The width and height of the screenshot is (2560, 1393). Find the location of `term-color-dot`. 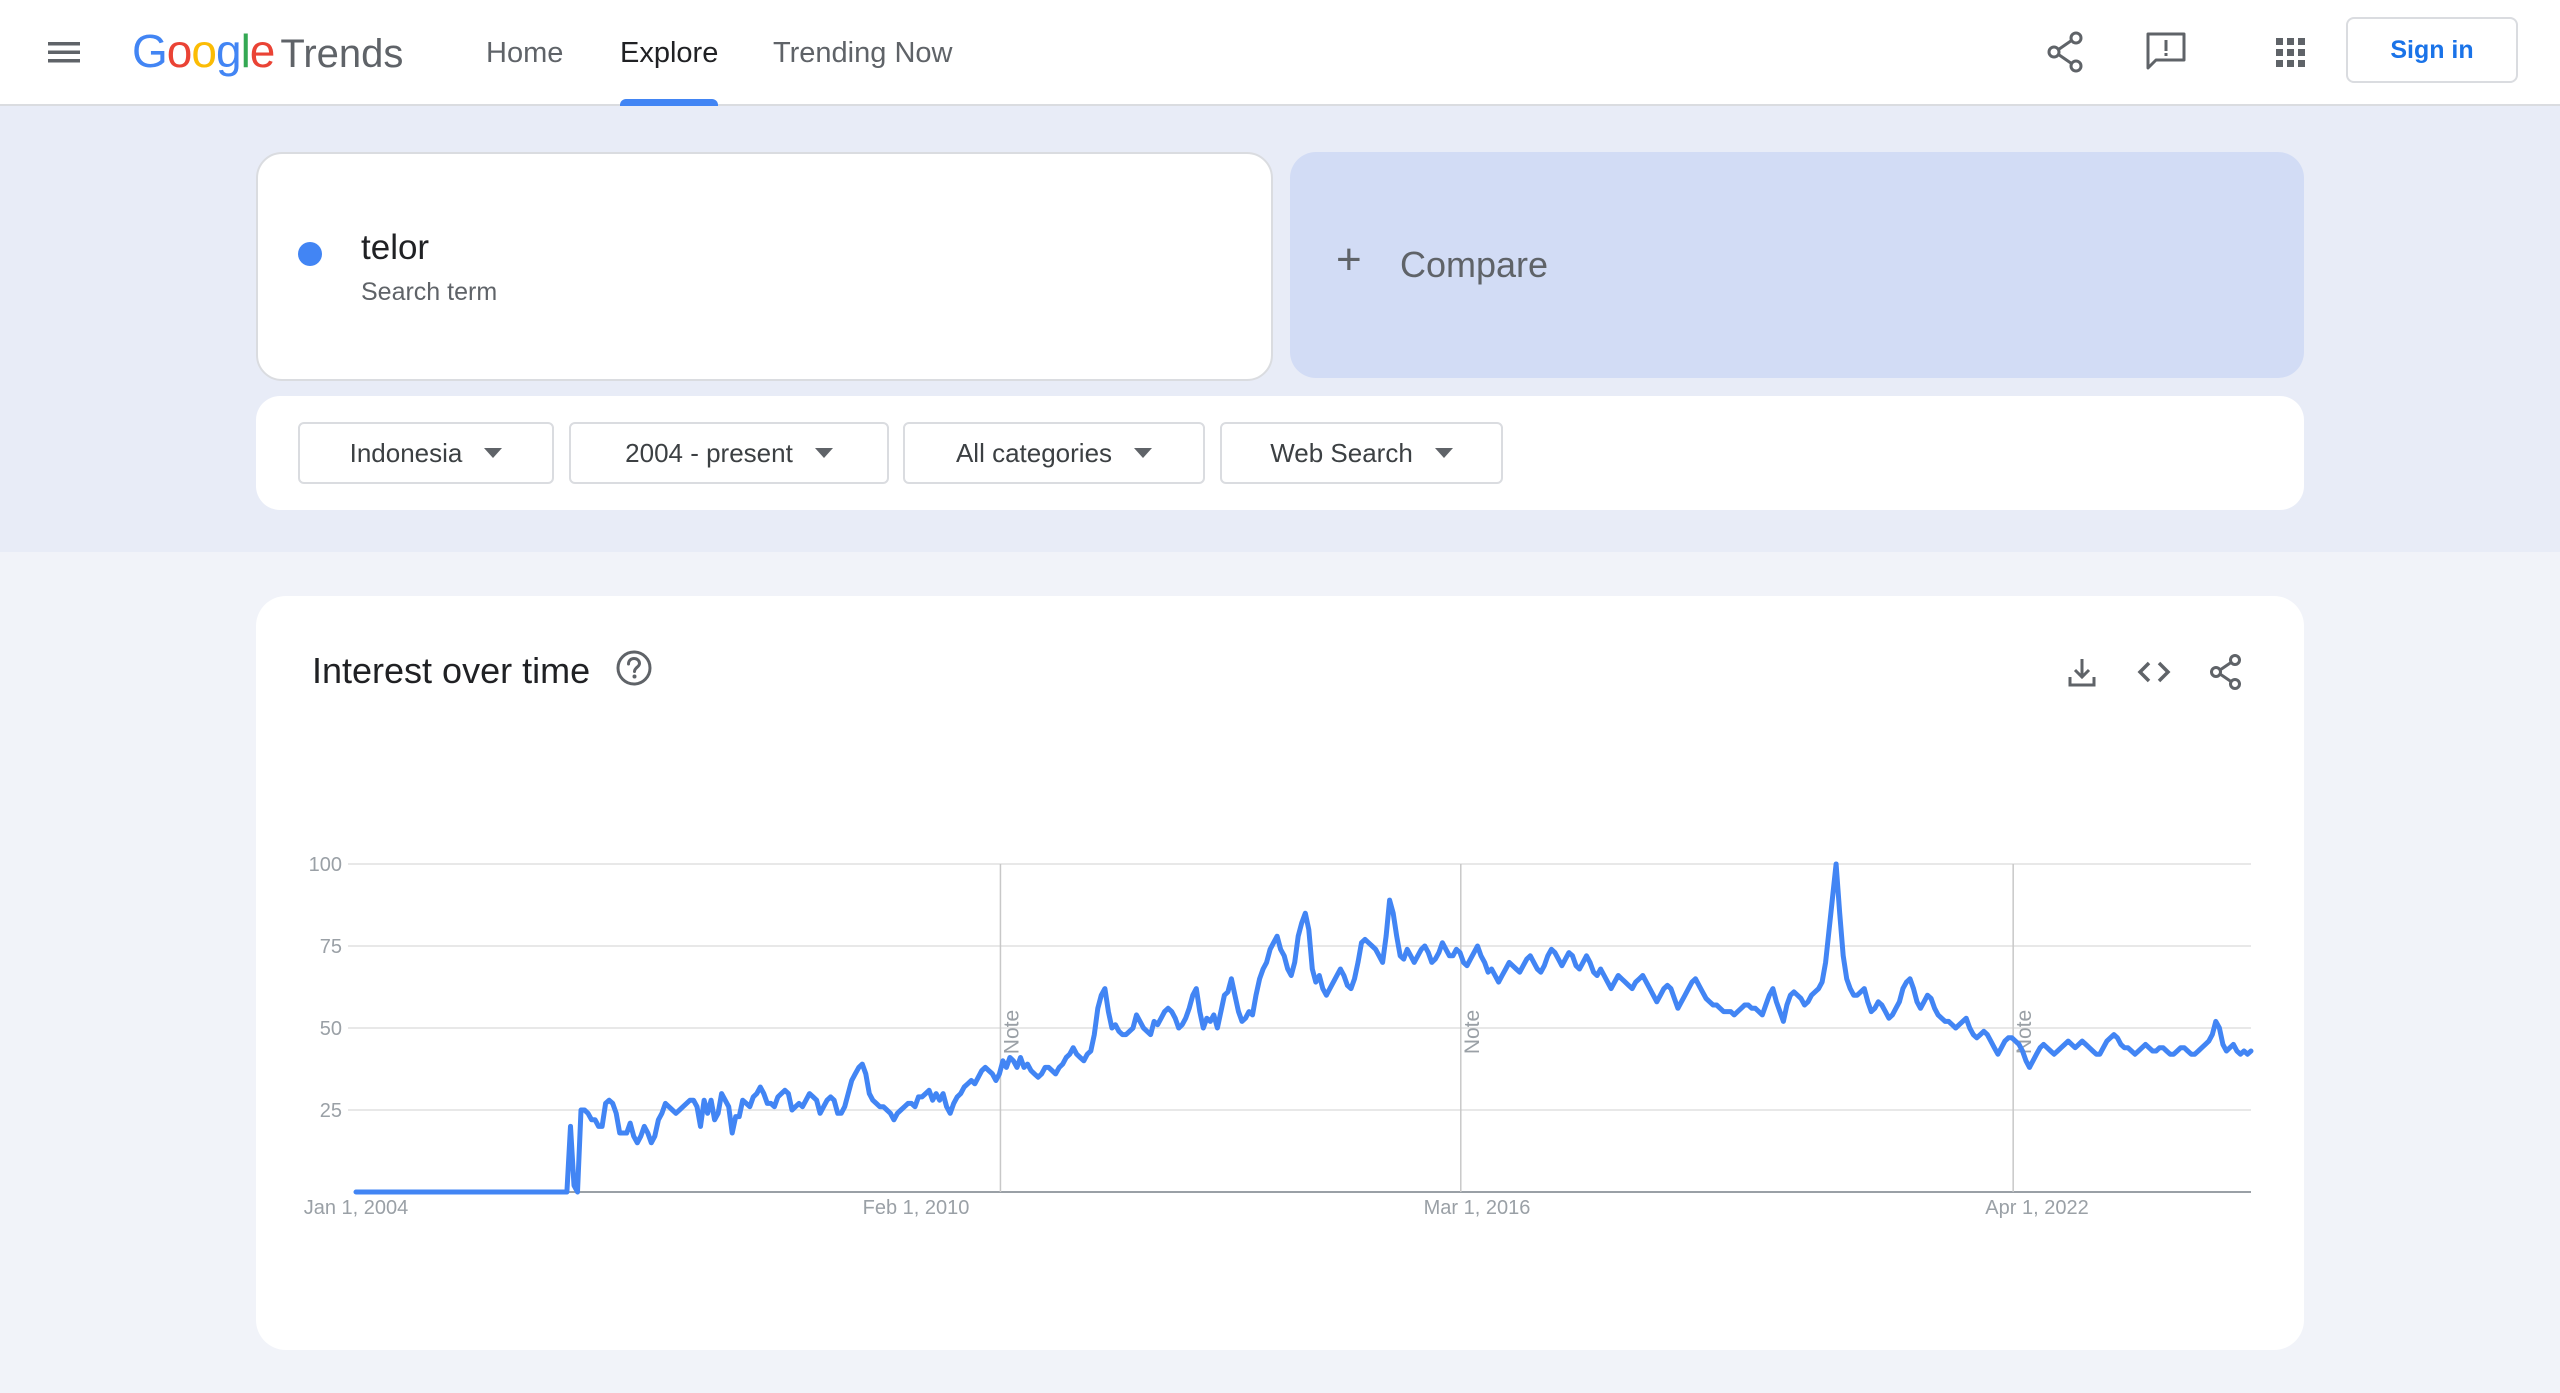

term-color-dot is located at coordinates (310, 254).